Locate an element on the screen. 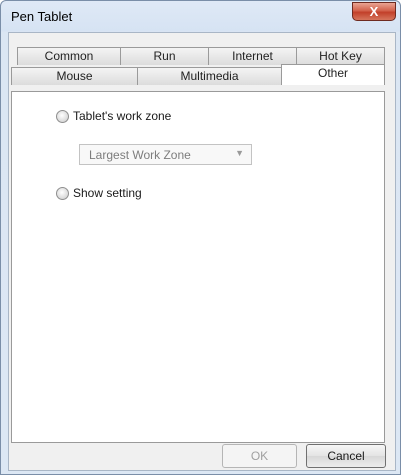 This screenshot has height=475, width=401. close-button: X is located at coordinates (374, 11).